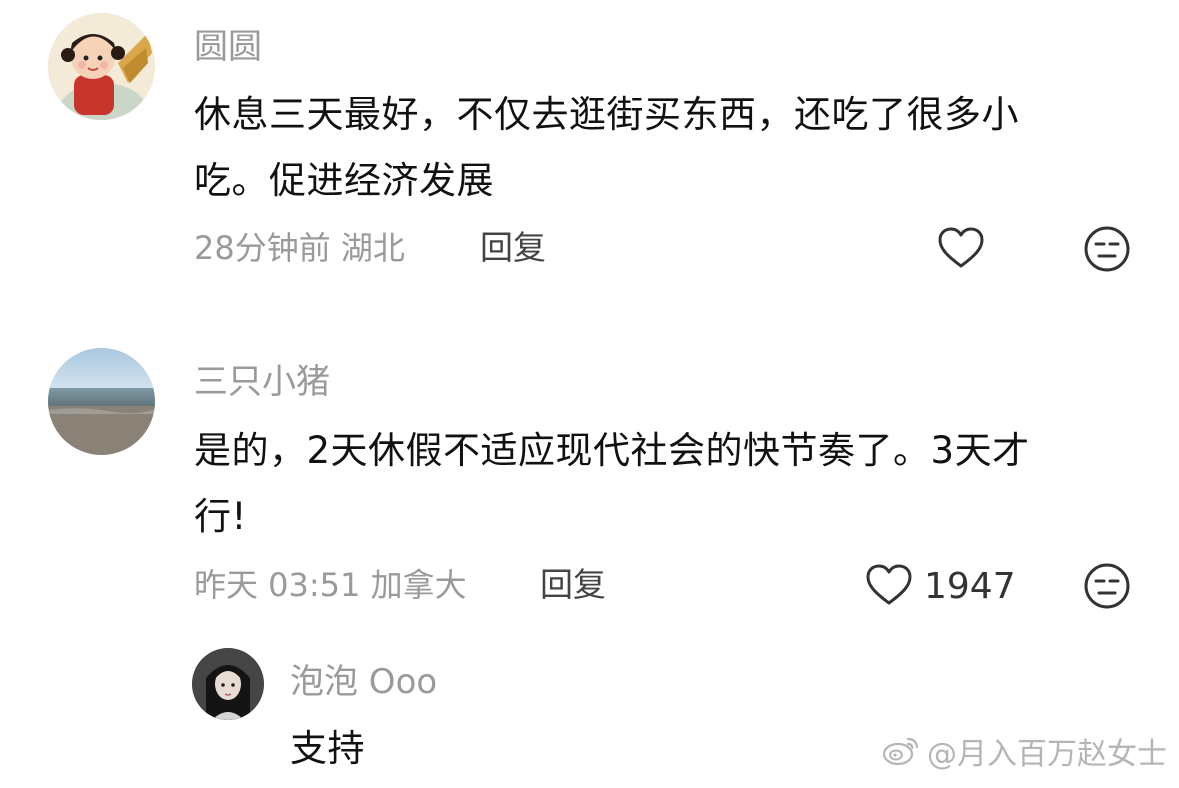  I want to click on time-location: 昨天 03:51 加拿大, so click(330, 585).